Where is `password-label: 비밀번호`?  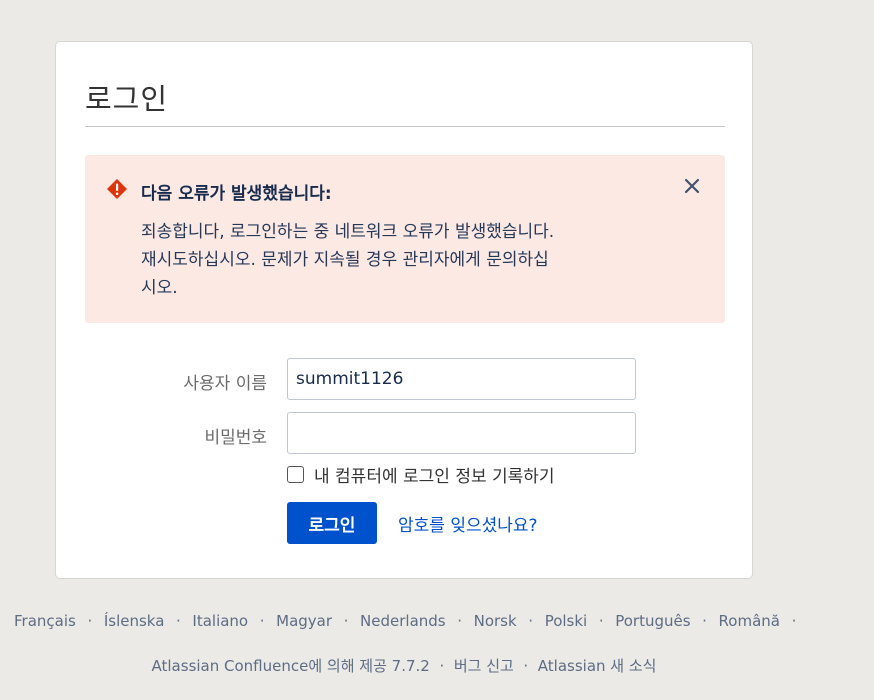 password-label: 비밀번호 is located at coordinates (235, 438).